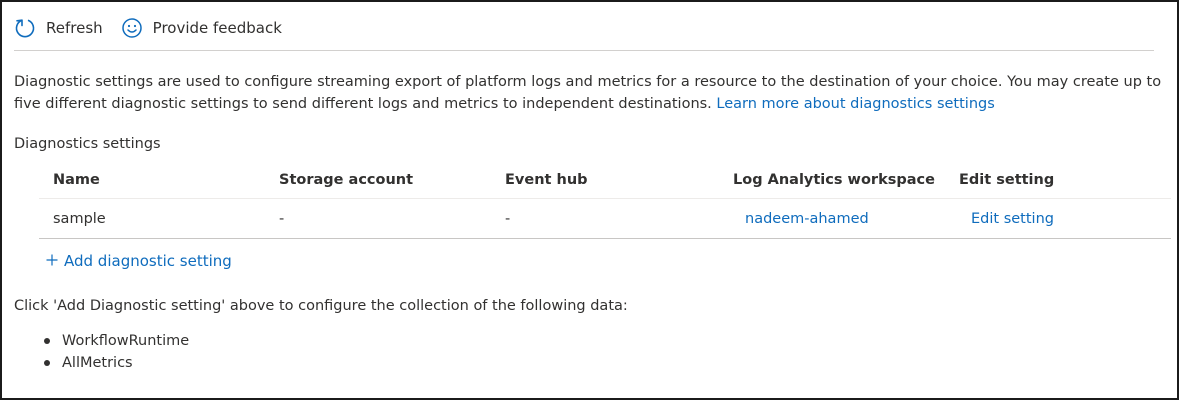 The height and width of the screenshot is (400, 1179). What do you see at coordinates (605, 219) in the screenshot?
I see `table-row: sample - - nadeem-ahamed Edit setting` at bounding box center [605, 219].